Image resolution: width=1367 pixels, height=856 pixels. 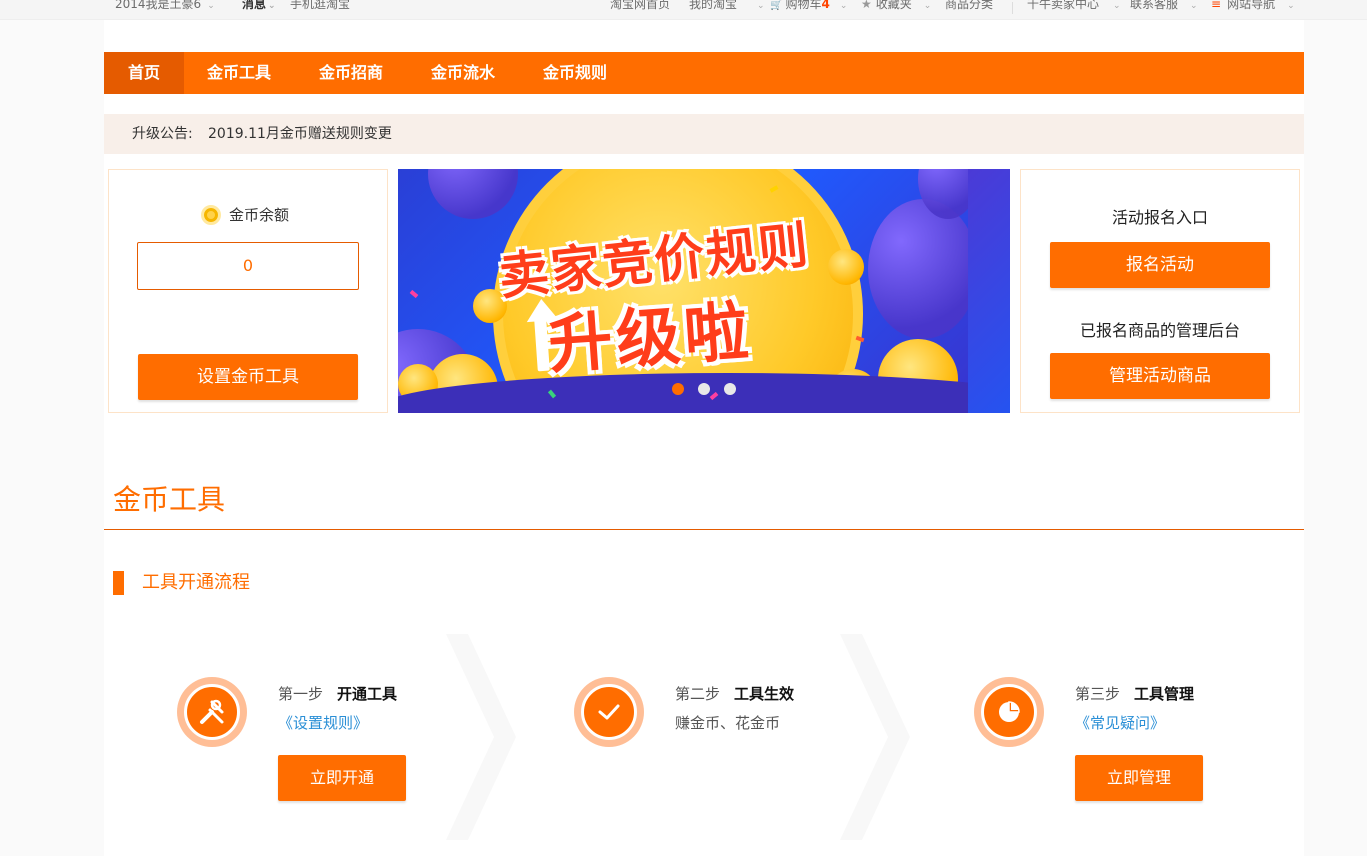 I want to click on taobao-home-link: 淘宝网首页, so click(x=640, y=6).